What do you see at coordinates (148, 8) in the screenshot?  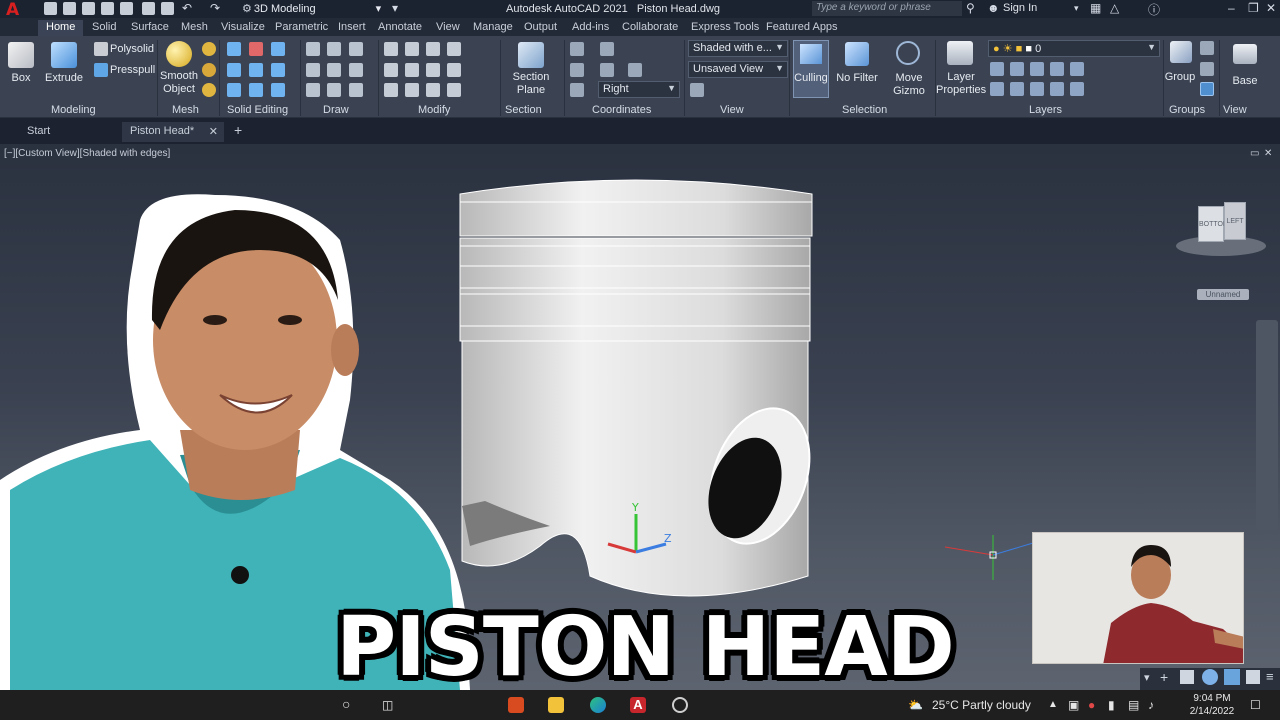 I see `plot-icon` at bounding box center [148, 8].